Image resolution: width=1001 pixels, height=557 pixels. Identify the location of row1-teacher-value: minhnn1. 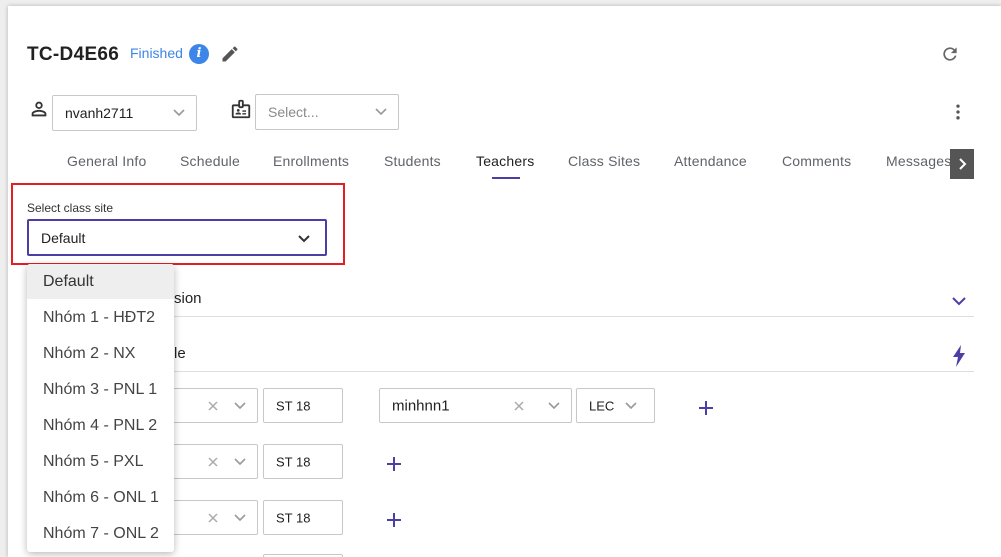
(421, 405).